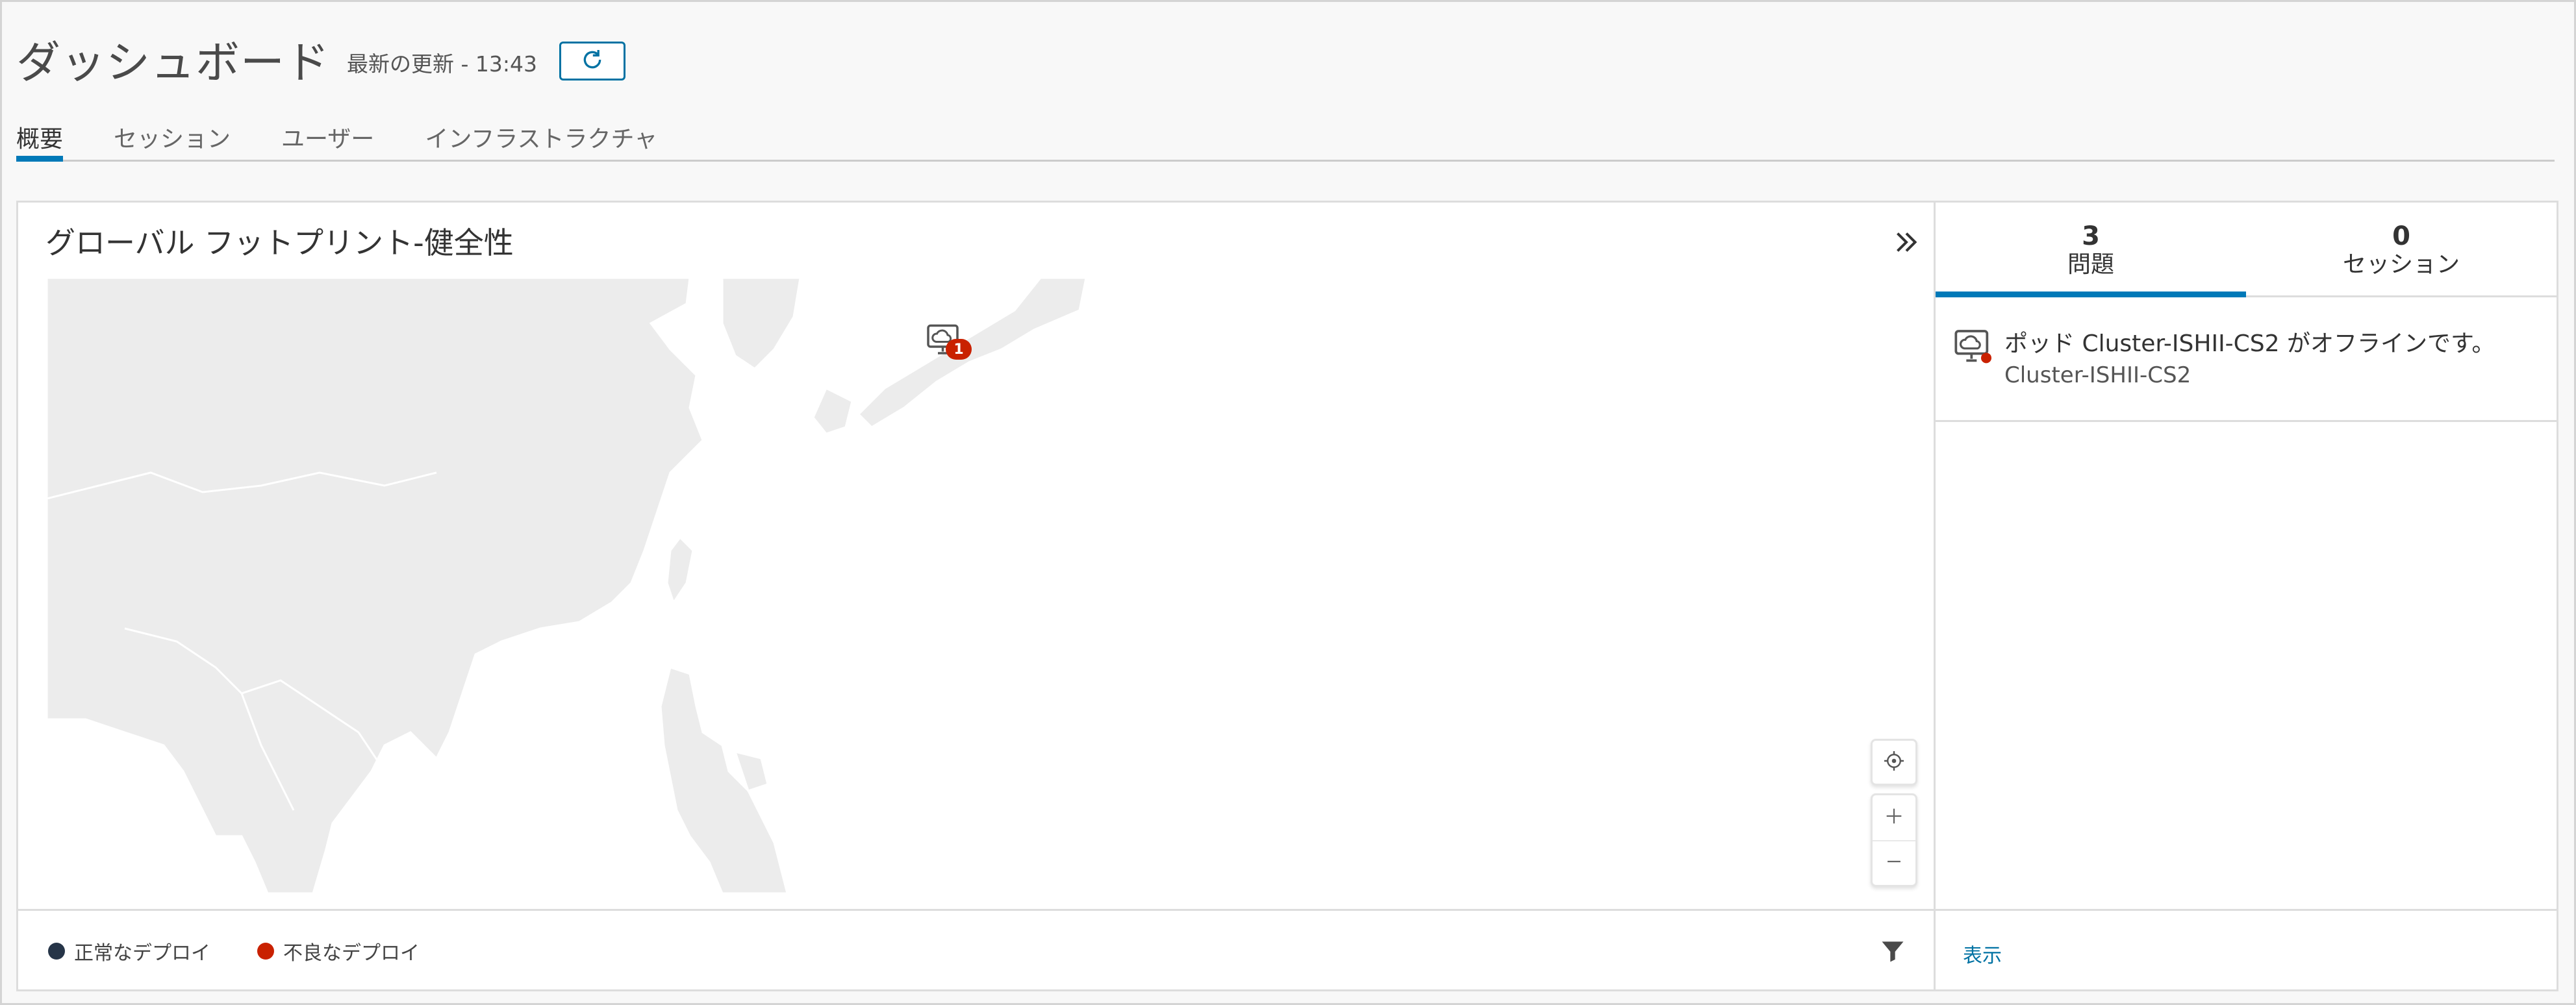  I want to click on zoom-in-button, so click(1894, 817).